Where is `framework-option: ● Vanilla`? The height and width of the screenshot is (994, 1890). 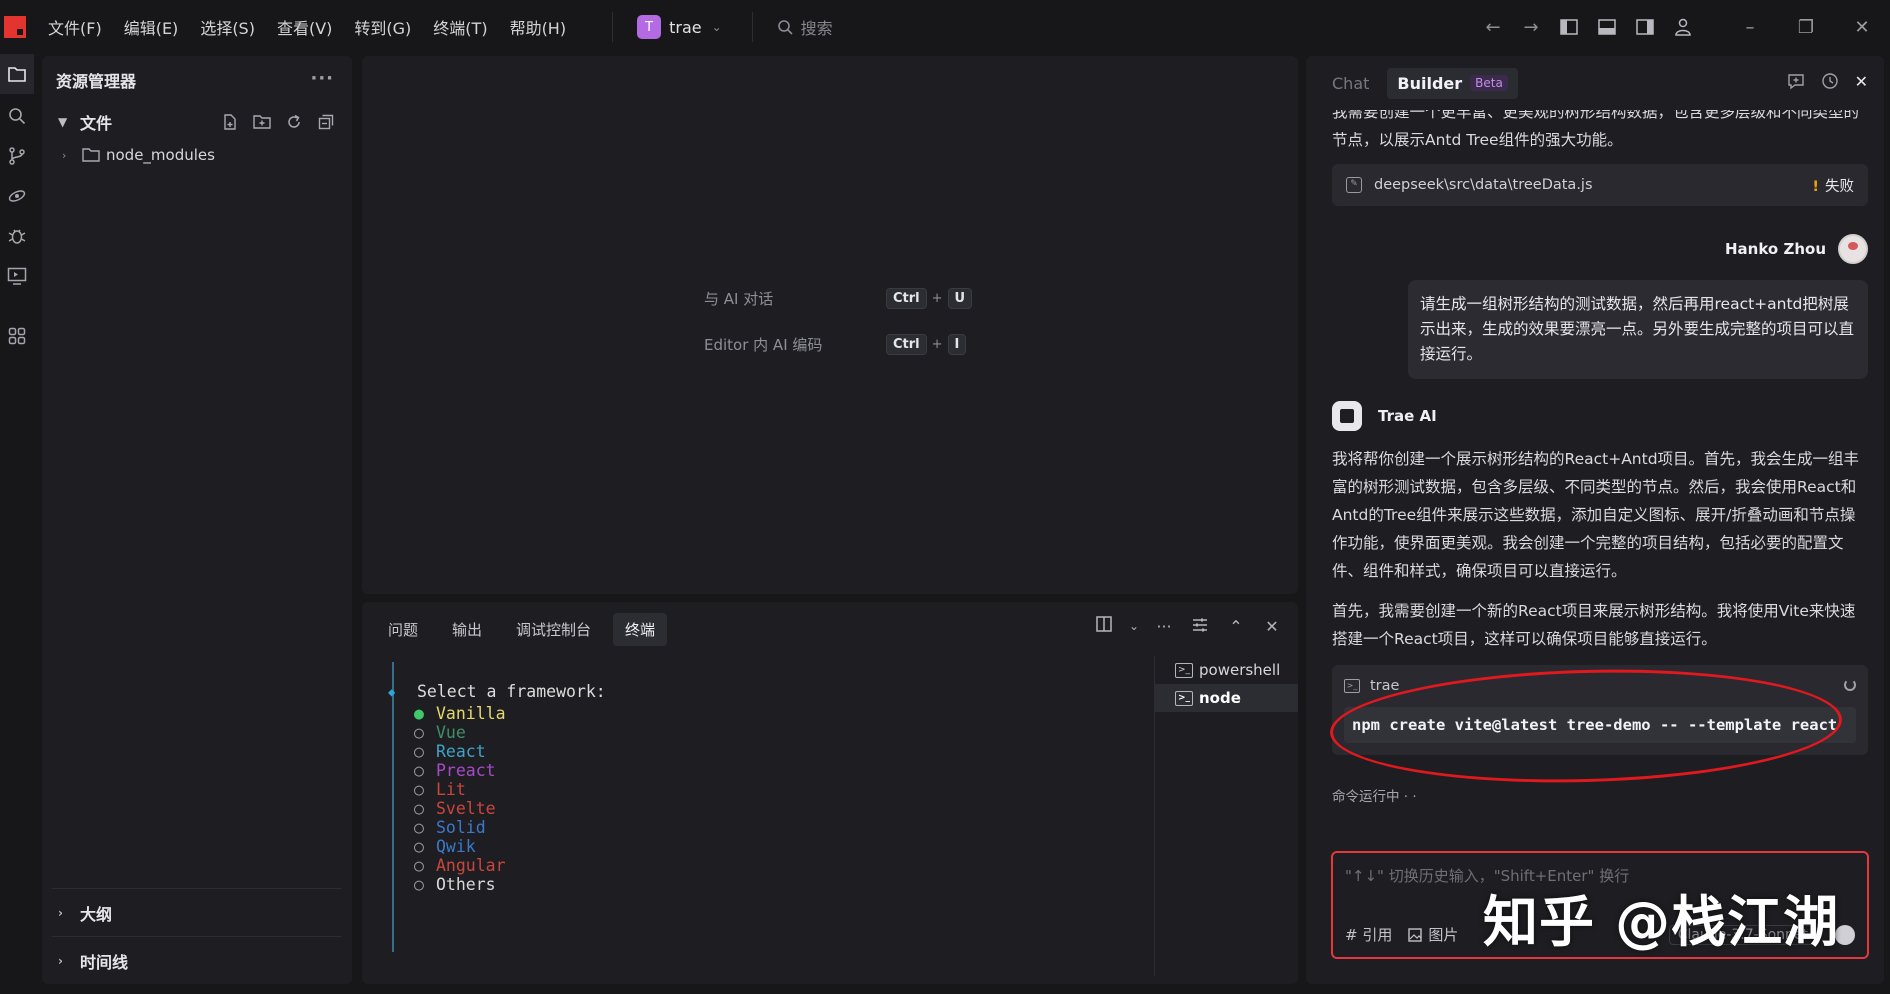 framework-option: ● Vanilla is located at coordinates (460, 713).